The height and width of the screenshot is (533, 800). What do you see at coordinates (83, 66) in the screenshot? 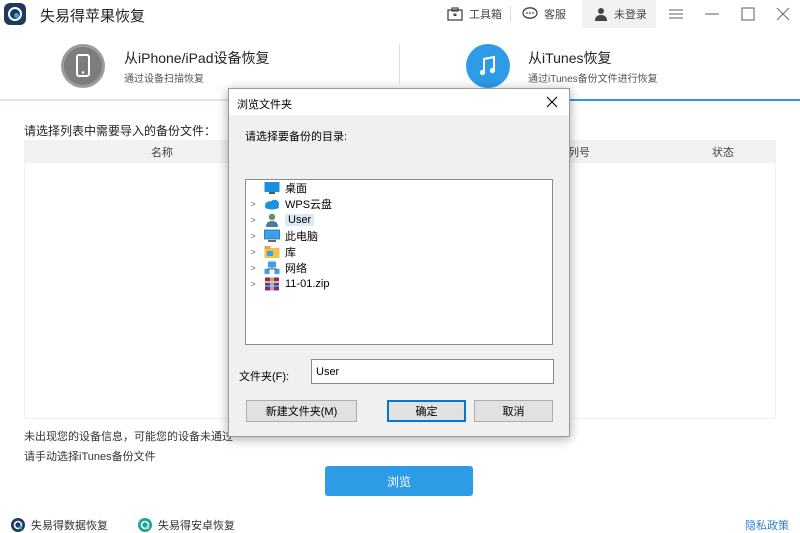
I see `phone-mode-icon` at bounding box center [83, 66].